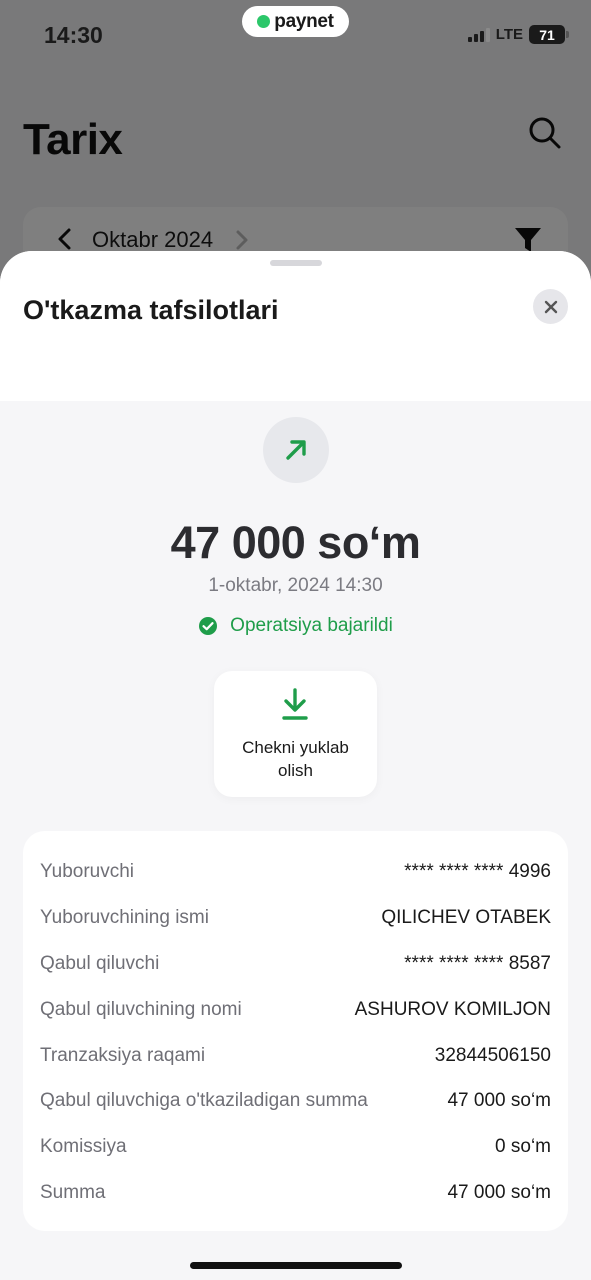  Describe the element at coordinates (295, 872) in the screenshot. I see `details-row: Yuboruvchi **** **** **** 4996` at that location.